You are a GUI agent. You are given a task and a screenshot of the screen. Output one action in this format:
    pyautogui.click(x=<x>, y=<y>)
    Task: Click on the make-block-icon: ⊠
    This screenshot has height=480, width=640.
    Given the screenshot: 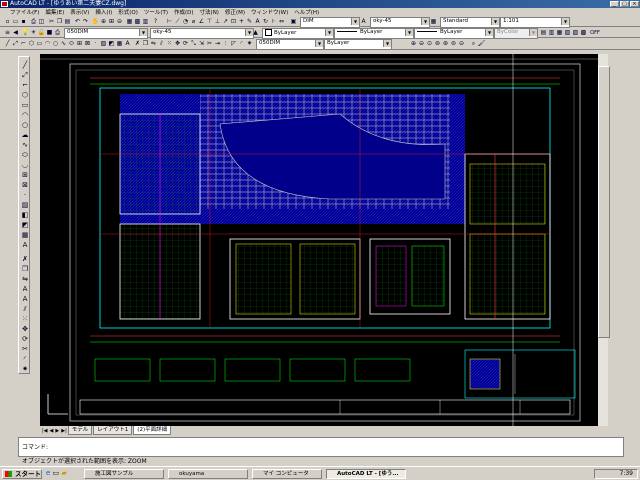 What is the action you would take?
    pyautogui.click(x=87, y=43)
    